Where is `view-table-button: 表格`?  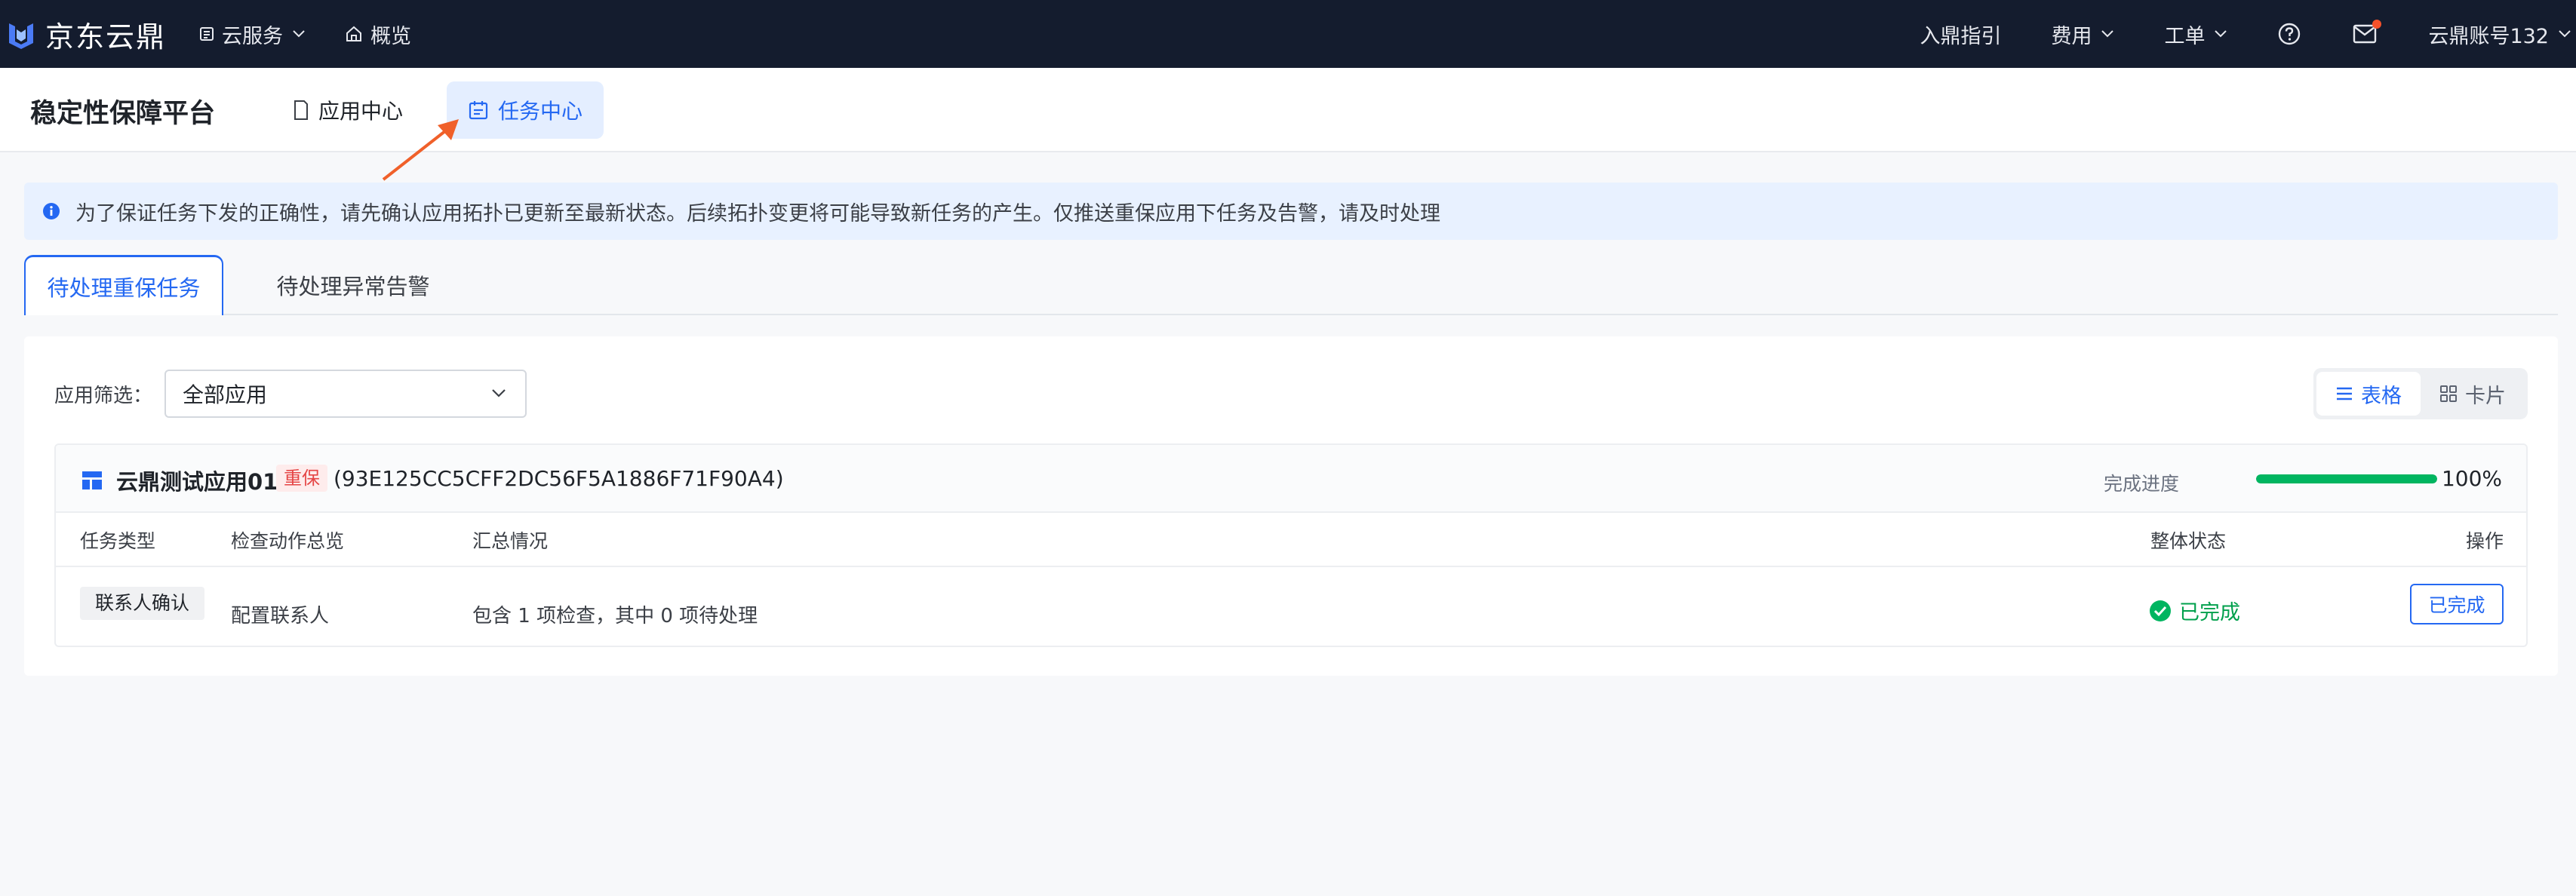
view-table-button: 表格 is located at coordinates (2368, 394).